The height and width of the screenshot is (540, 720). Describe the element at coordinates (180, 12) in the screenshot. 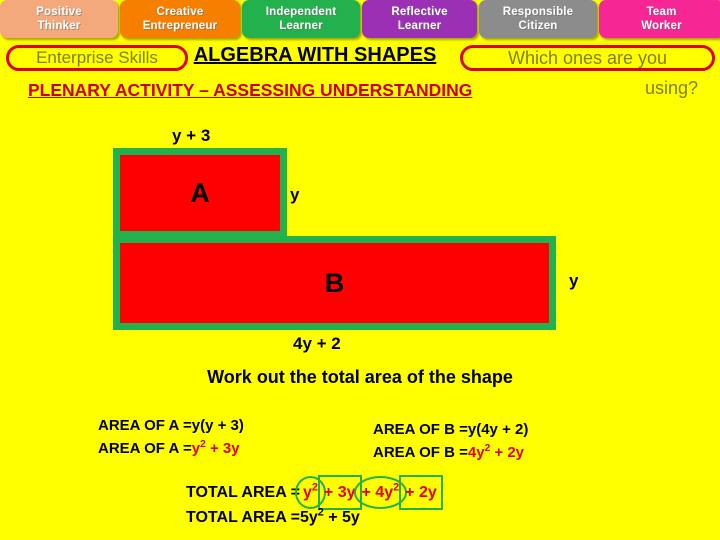

I see `skill-tab-line1: Creative` at that location.